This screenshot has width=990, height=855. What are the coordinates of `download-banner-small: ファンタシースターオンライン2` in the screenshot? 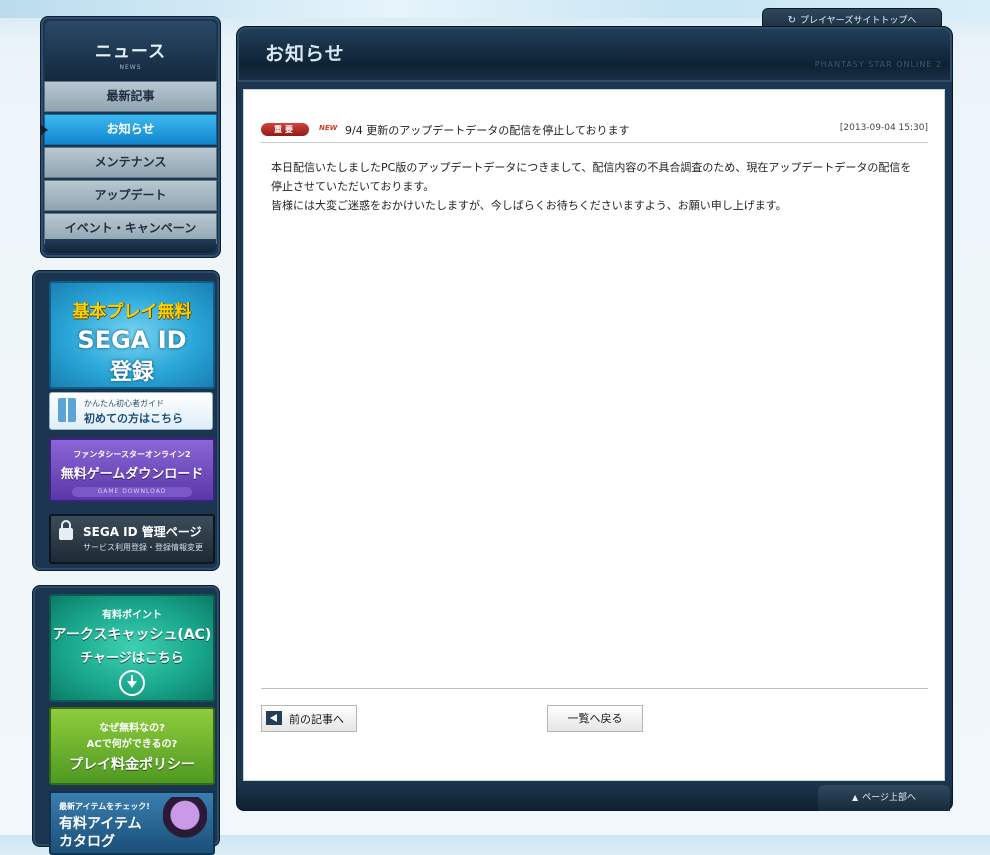 It's located at (132, 454).